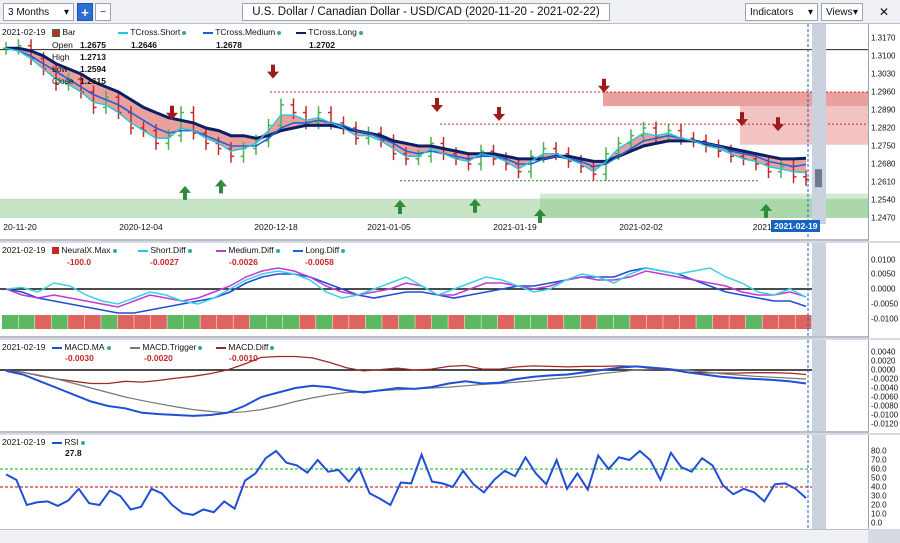  I want to click on y-tick: 0.0020, so click(883, 361).